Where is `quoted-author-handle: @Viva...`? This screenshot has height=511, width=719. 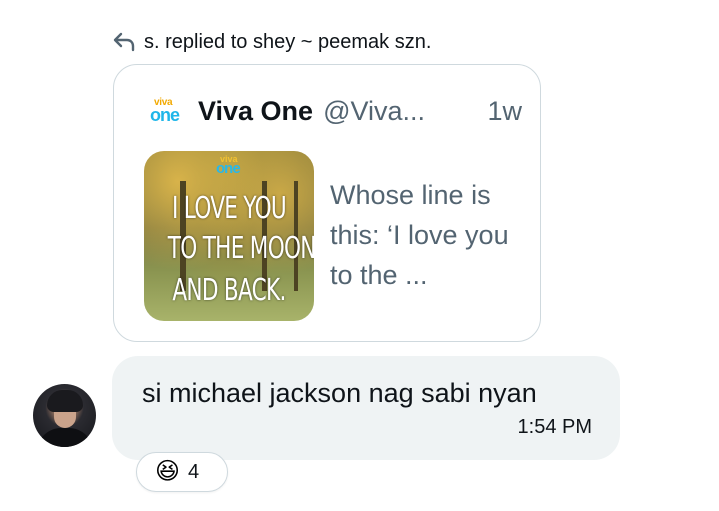
quoted-author-handle: @Viva... is located at coordinates (374, 110).